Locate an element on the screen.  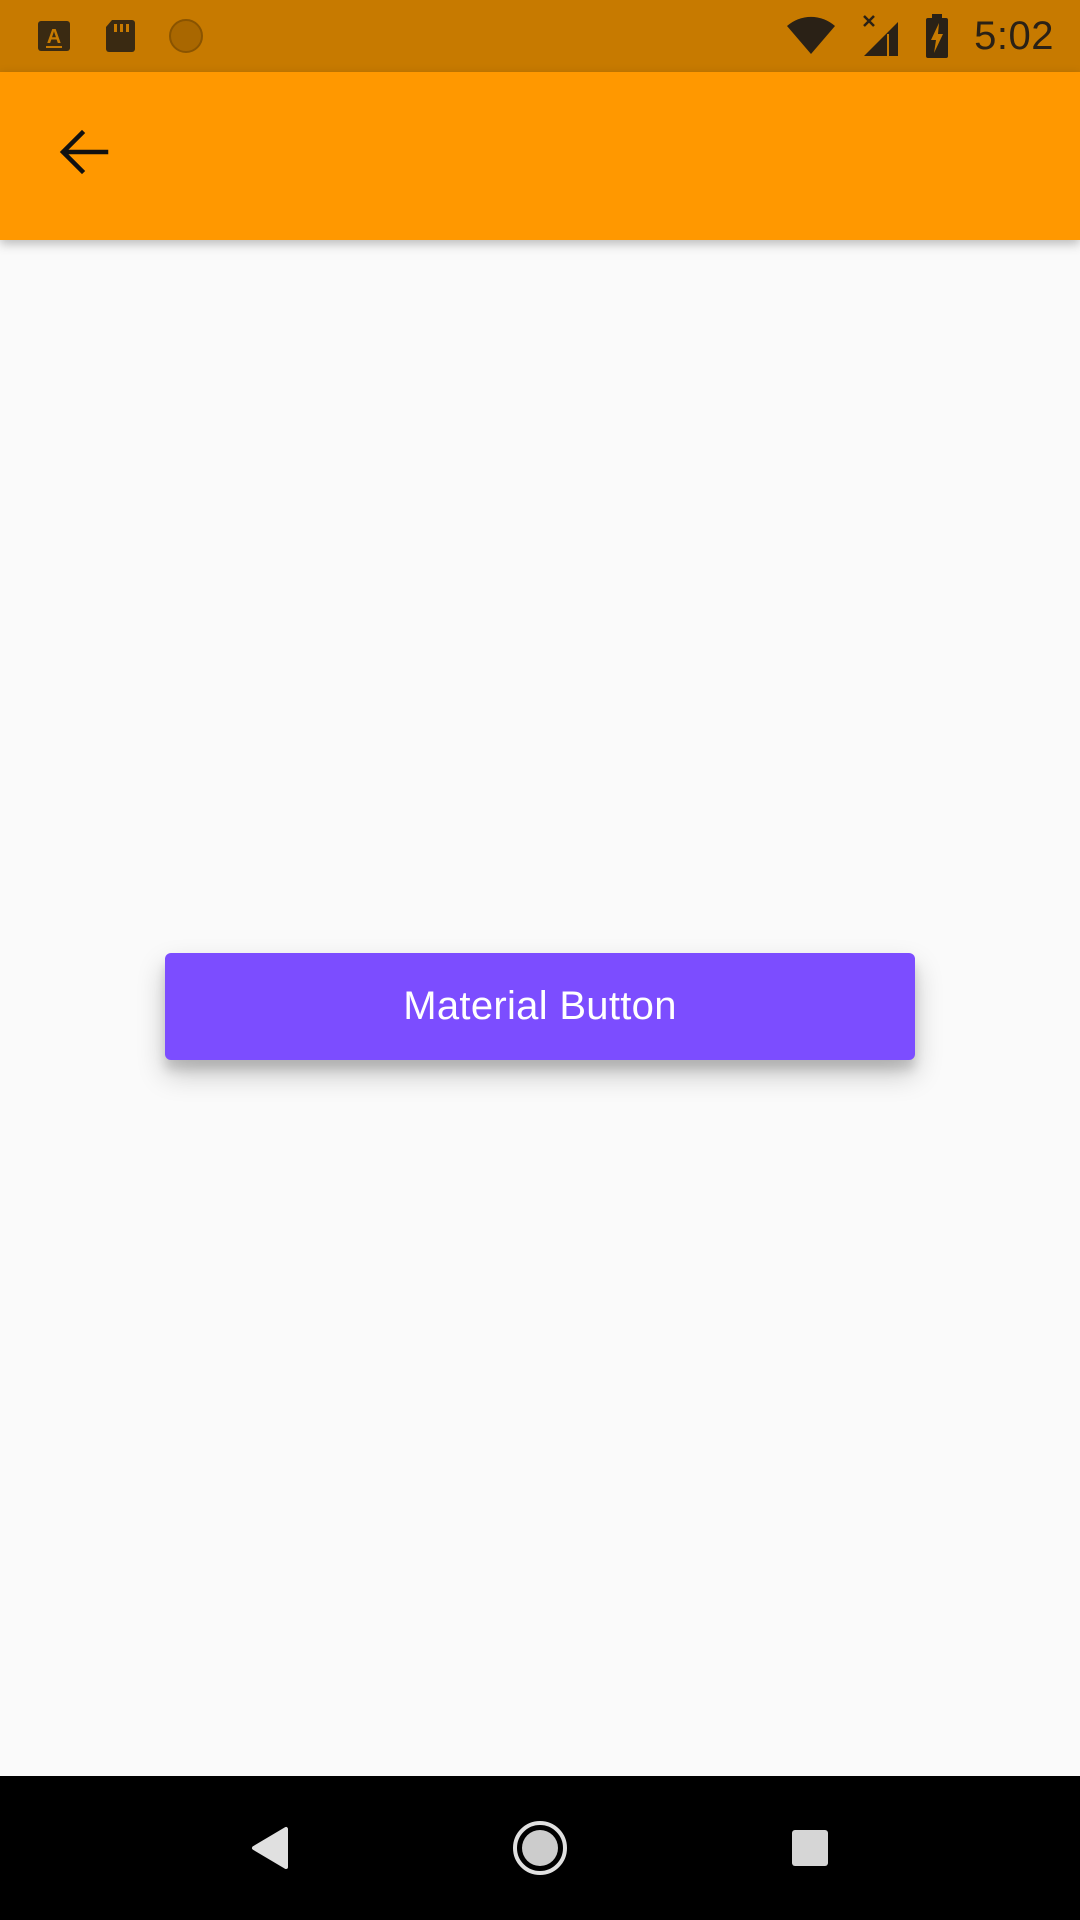
app-bar is located at coordinates (540, 156).